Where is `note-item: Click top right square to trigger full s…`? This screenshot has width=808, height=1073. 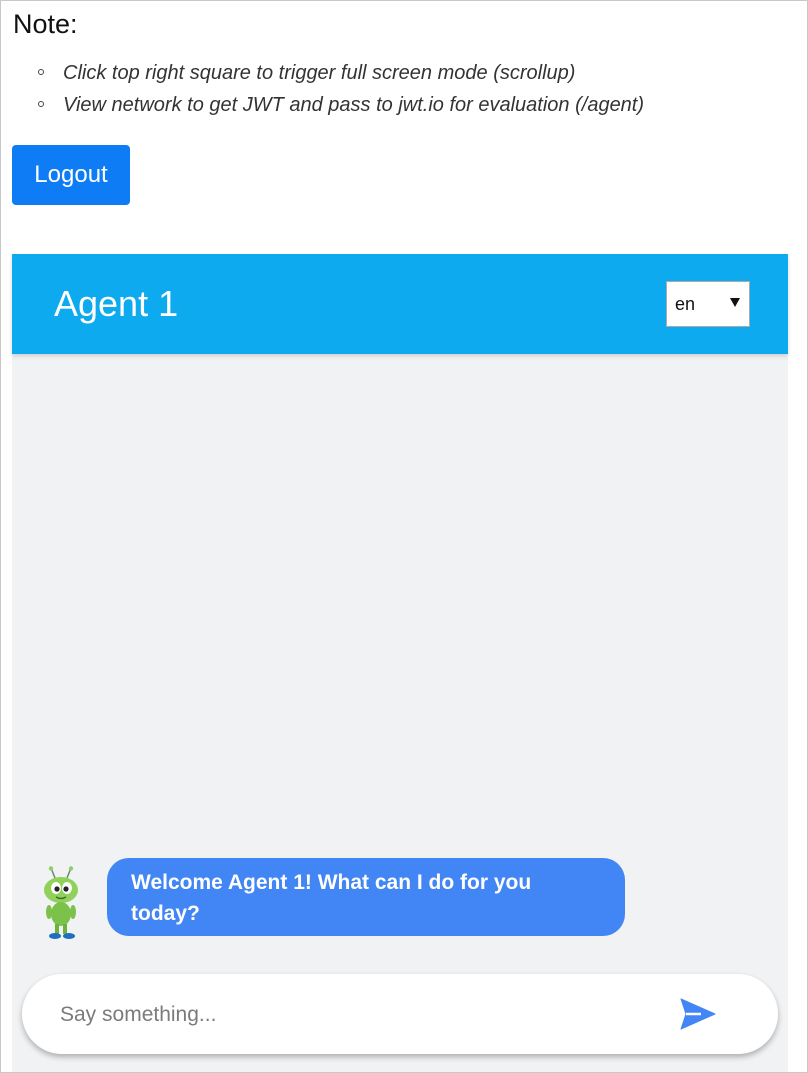
note-item: Click top right square to trigger full s… is located at coordinates (337, 73).